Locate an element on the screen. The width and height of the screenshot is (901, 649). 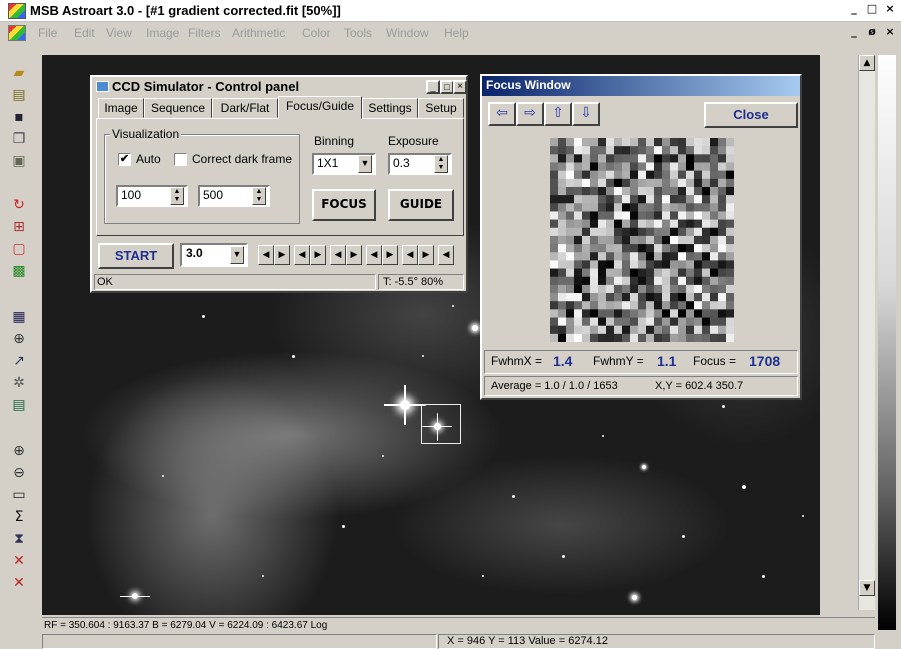
auto-checkbox: ✔ is located at coordinates (124, 159).